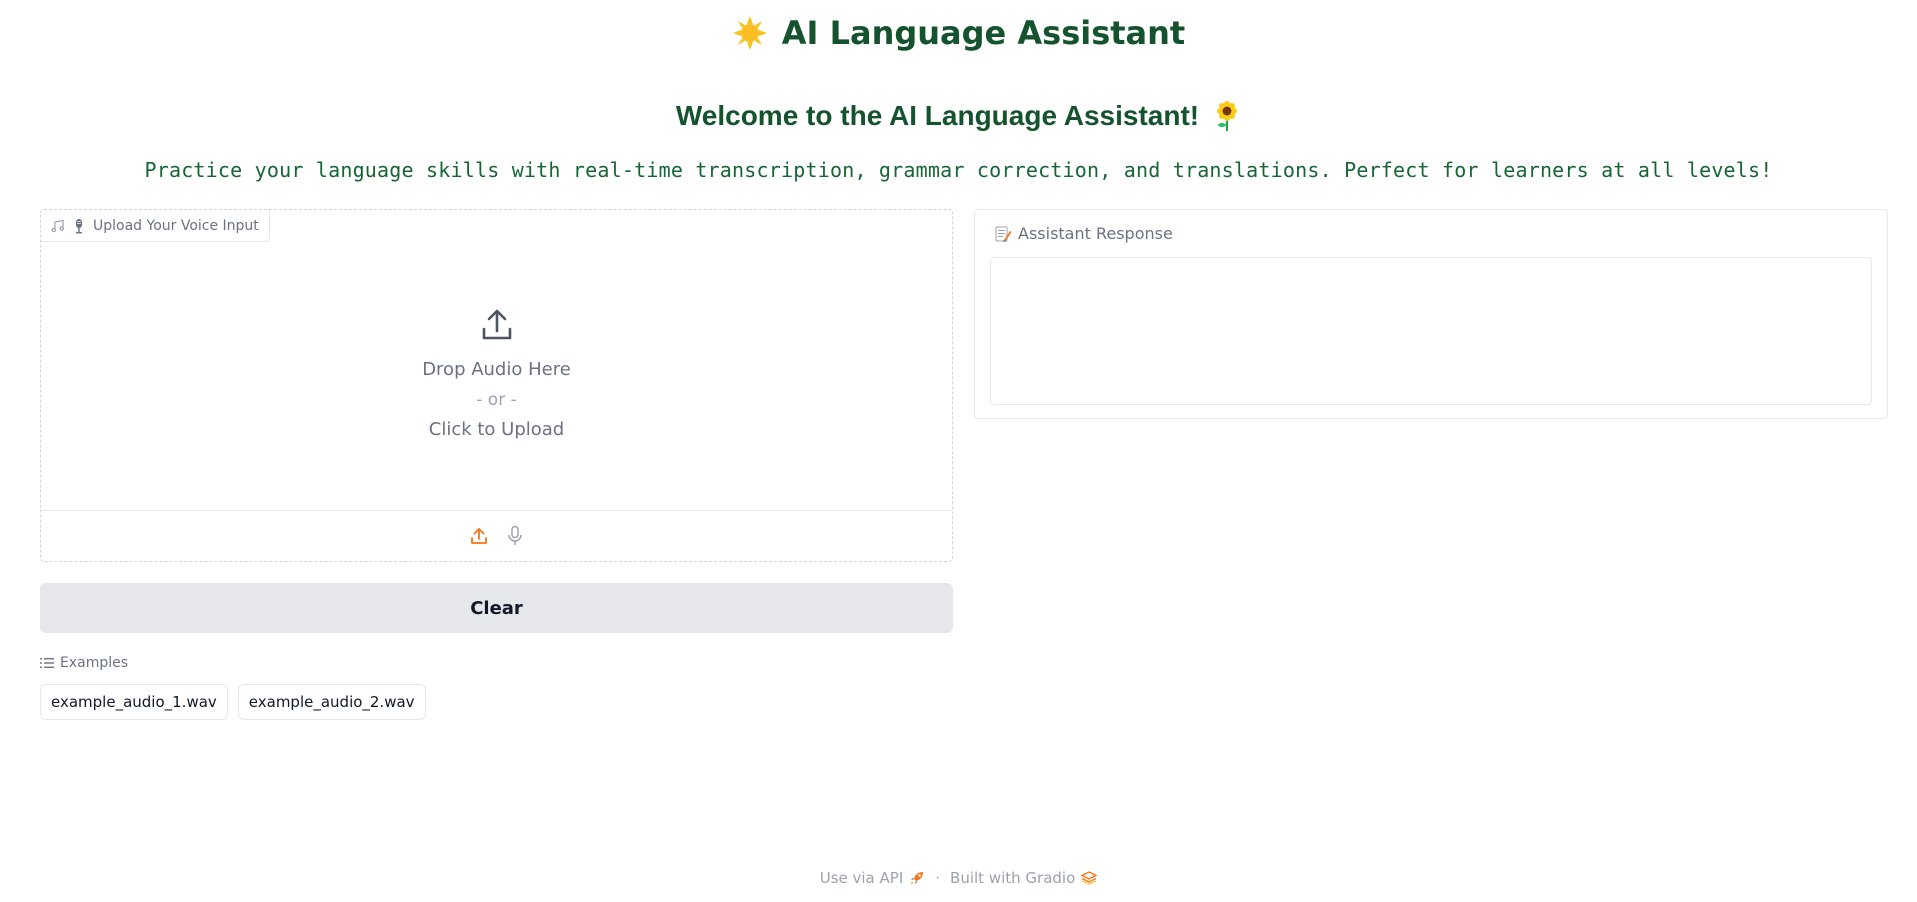 The height and width of the screenshot is (902, 1917). I want to click on list-icon, so click(47, 663).